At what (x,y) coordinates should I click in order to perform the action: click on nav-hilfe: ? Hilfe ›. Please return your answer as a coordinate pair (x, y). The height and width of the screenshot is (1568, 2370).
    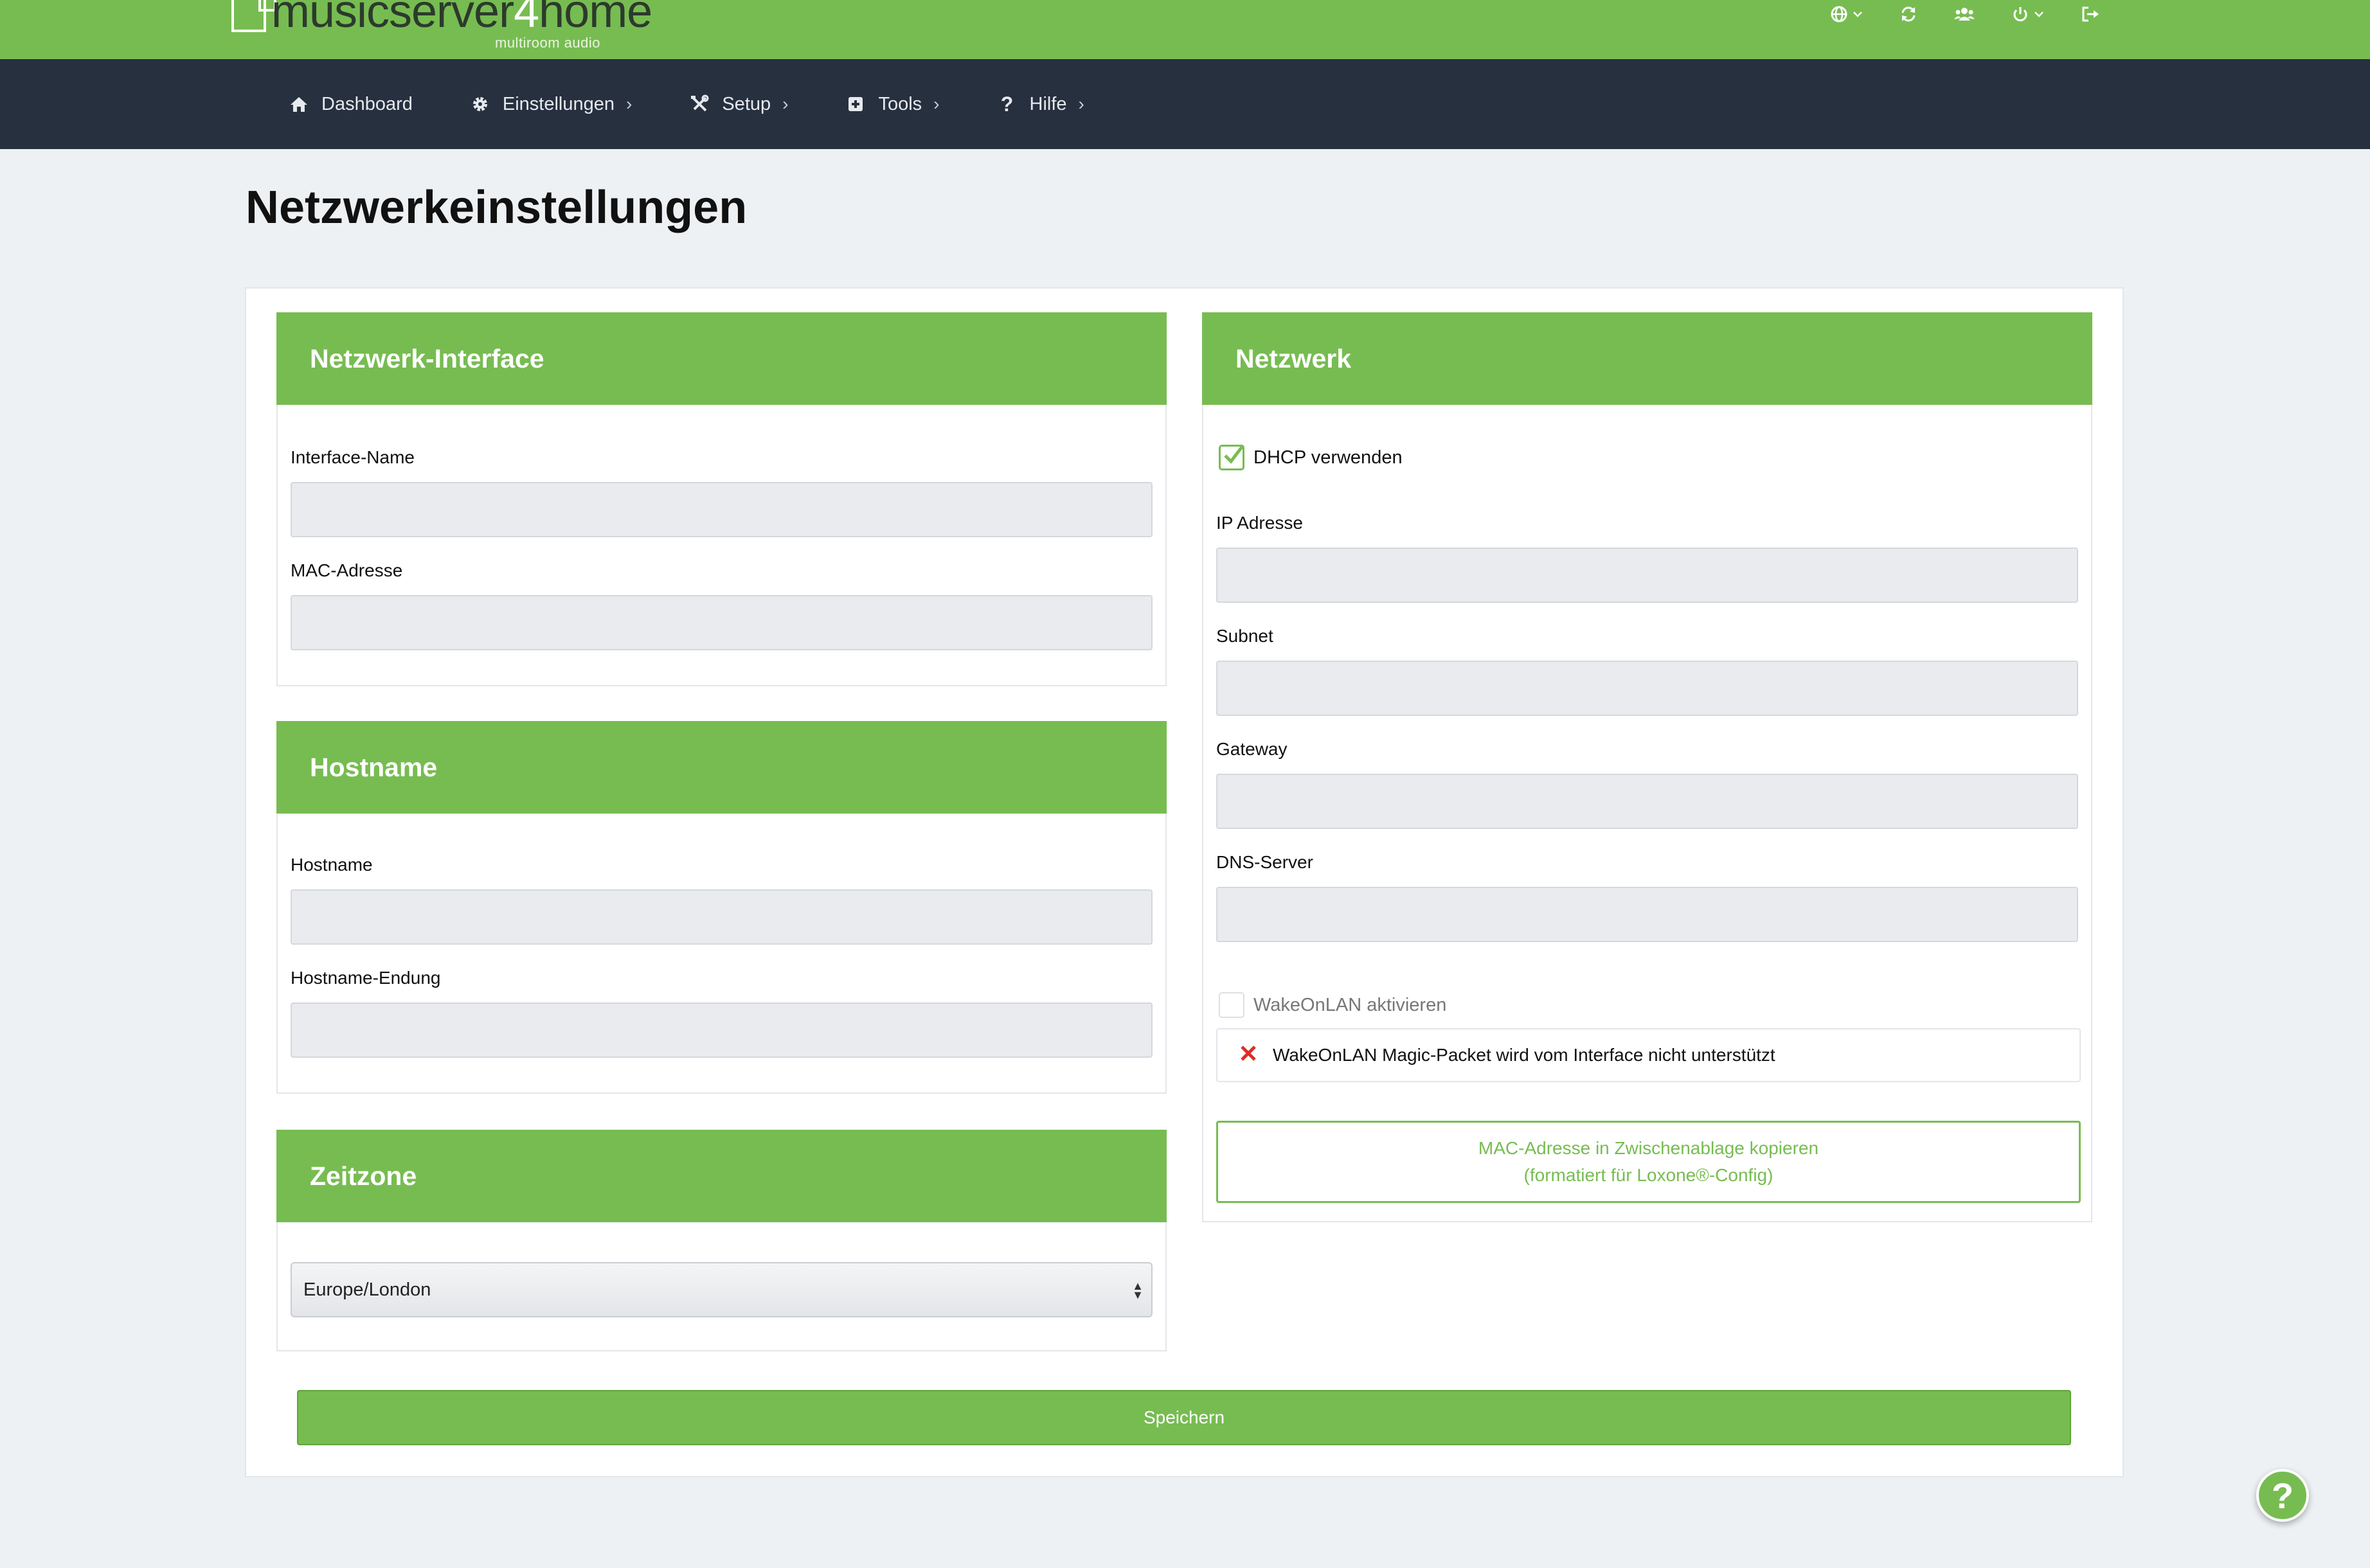
    Looking at the image, I should click on (1040, 104).